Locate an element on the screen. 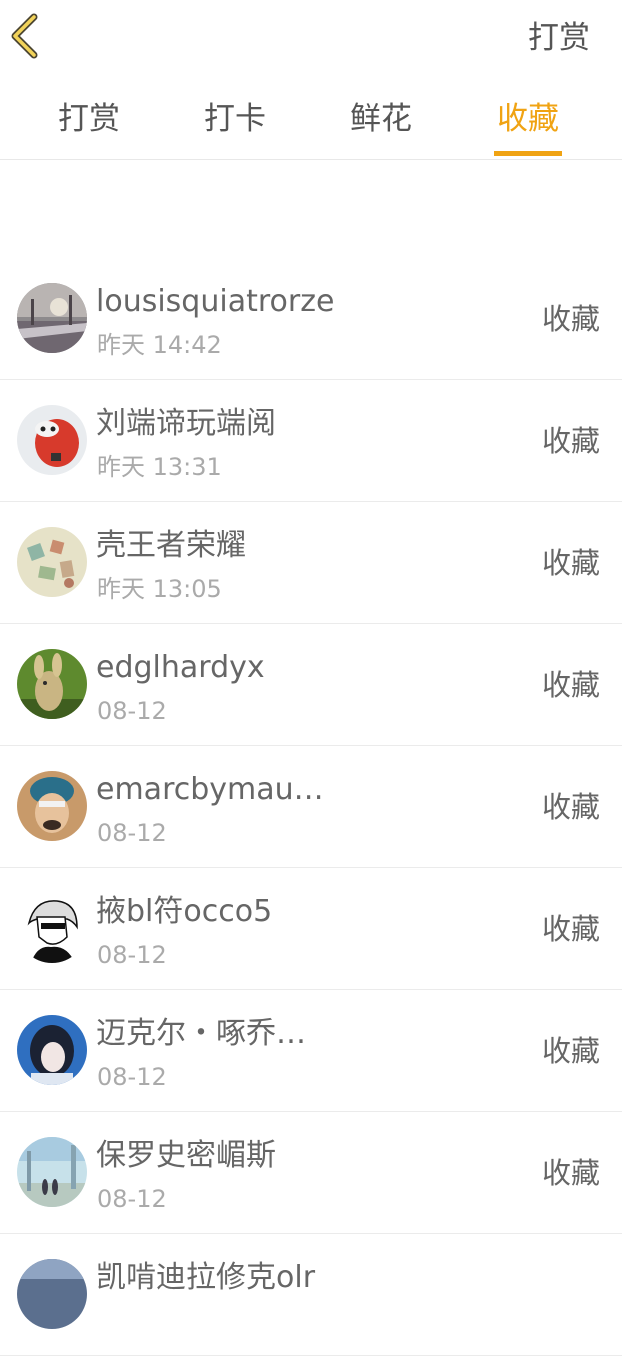 This screenshot has height=1356, width=622. reward-button: 打赏 is located at coordinates (559, 38).